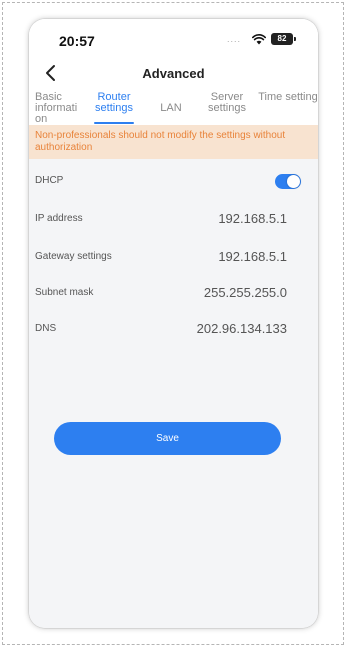 The image size is (346, 647). Describe the element at coordinates (173, 257) in the screenshot. I see `gateway-row: Gateway settings 192.168.5.1` at that location.